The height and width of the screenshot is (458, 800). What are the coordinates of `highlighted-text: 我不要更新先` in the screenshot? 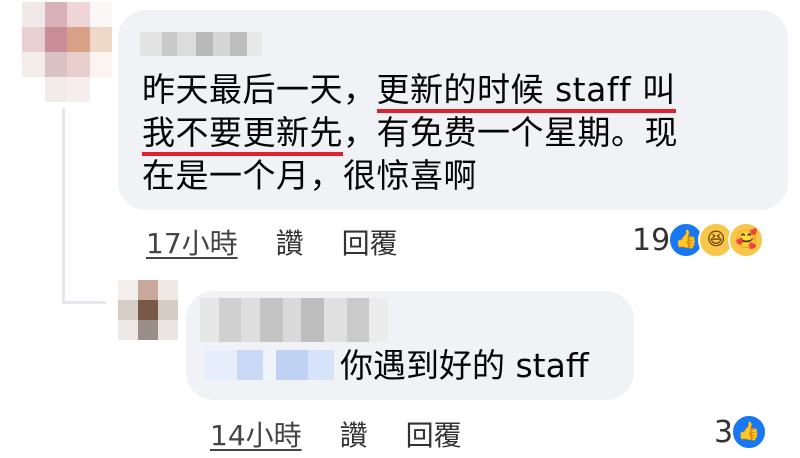 It's located at (242, 134).